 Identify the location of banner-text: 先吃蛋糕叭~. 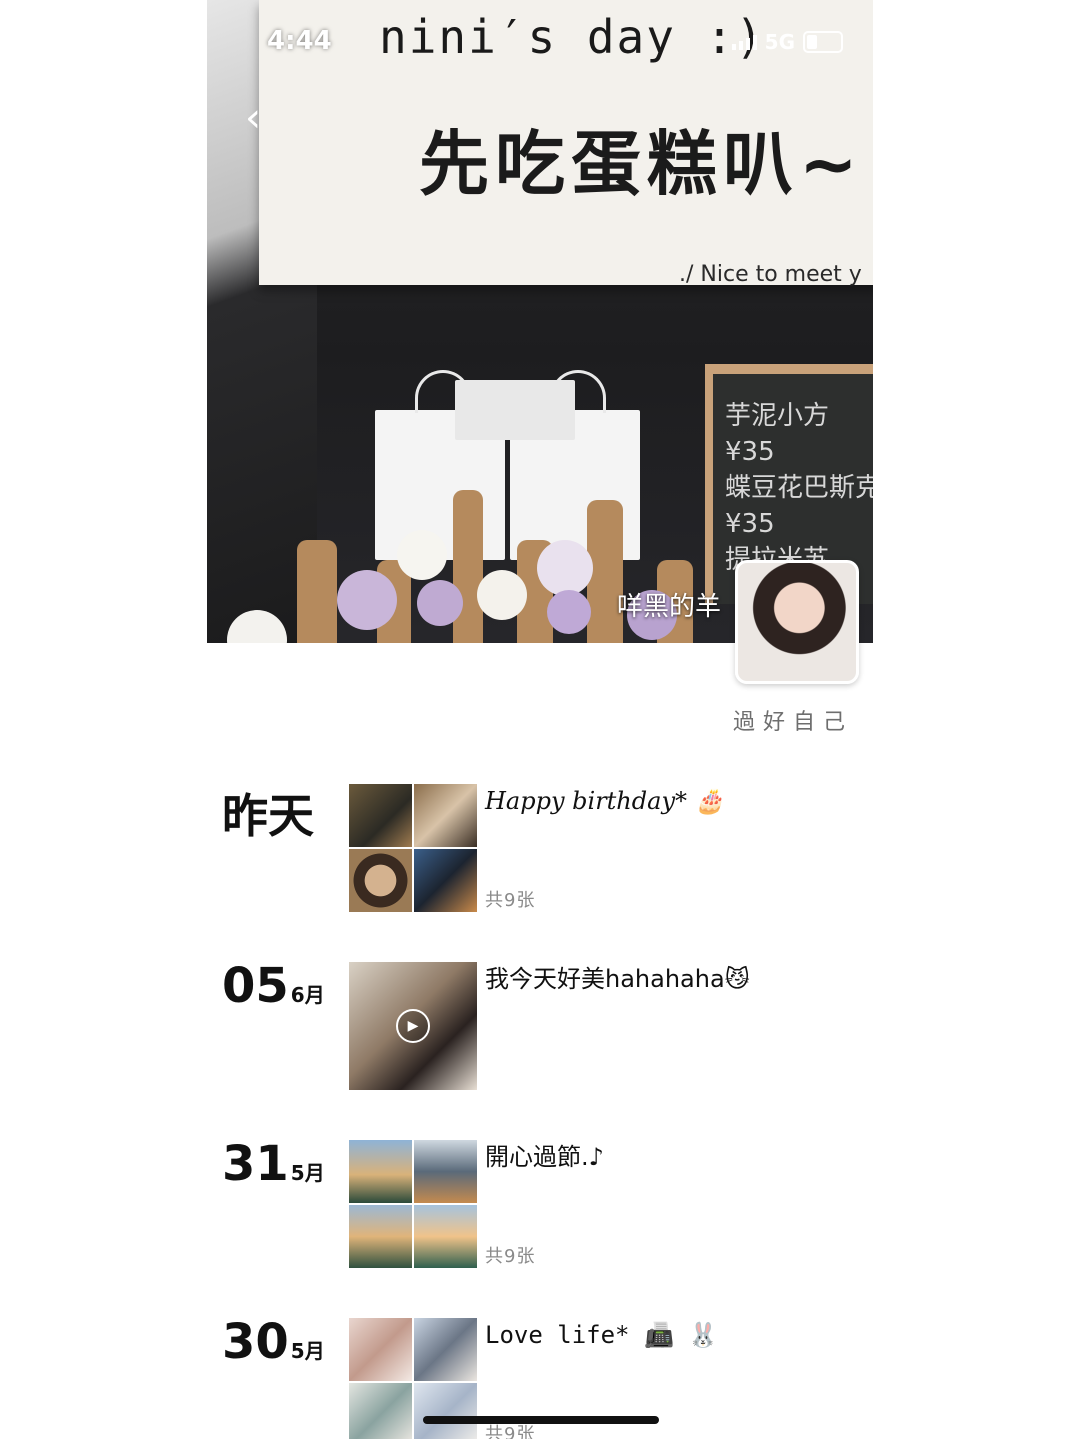
(641, 164).